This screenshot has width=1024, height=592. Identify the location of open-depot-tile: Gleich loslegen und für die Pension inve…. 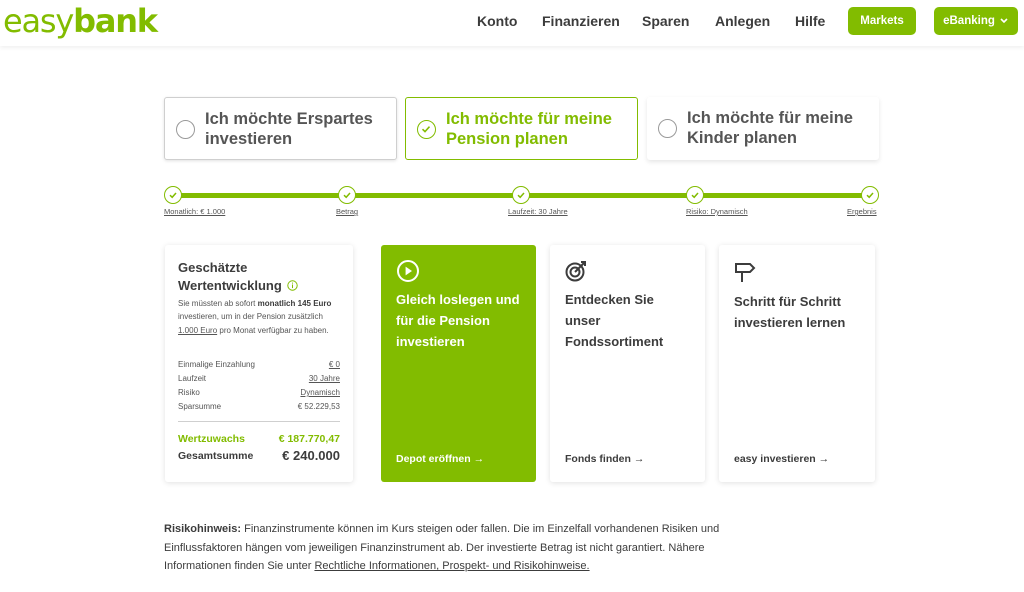
(458, 363).